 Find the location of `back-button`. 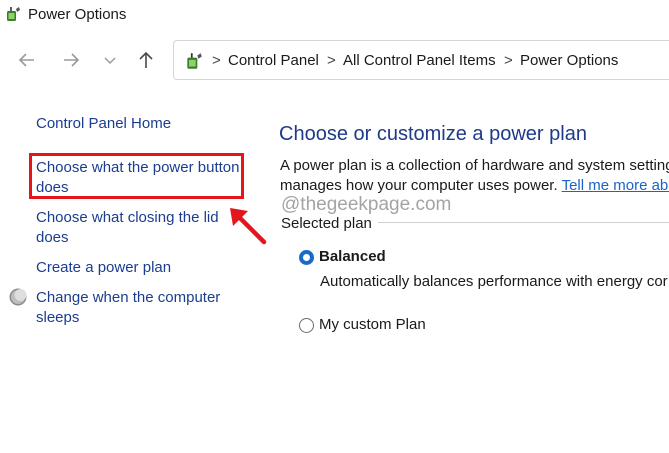

back-button is located at coordinates (27, 60).